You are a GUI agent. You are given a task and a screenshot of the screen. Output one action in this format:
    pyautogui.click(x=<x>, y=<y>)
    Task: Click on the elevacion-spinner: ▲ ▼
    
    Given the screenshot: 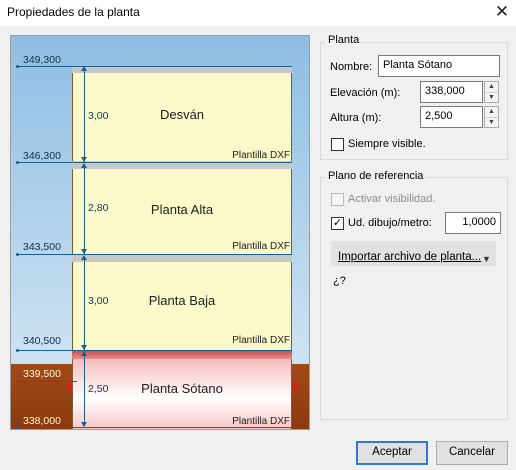 What is the action you would take?
    pyautogui.click(x=491, y=92)
    